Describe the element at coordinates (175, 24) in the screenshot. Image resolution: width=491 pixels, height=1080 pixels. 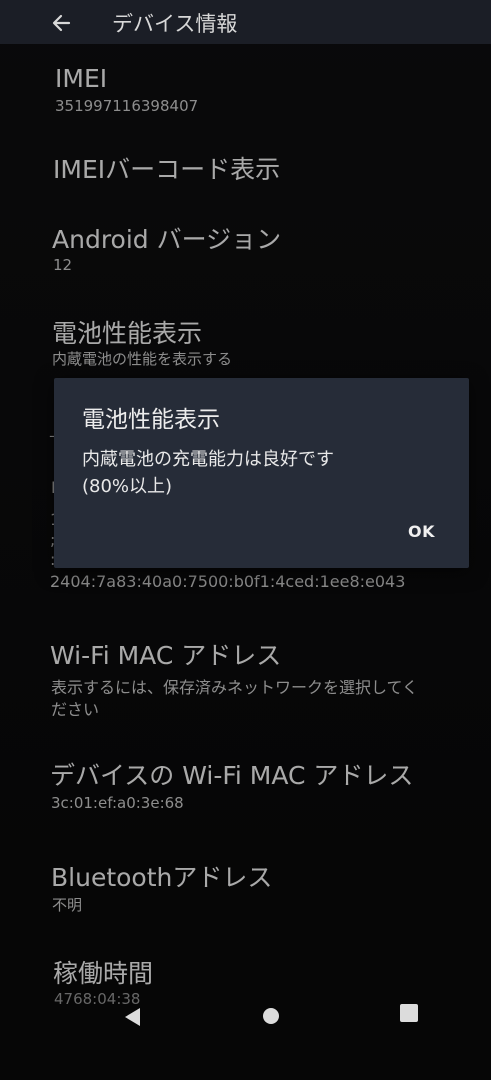
I see `page-title: デバイス情報` at that location.